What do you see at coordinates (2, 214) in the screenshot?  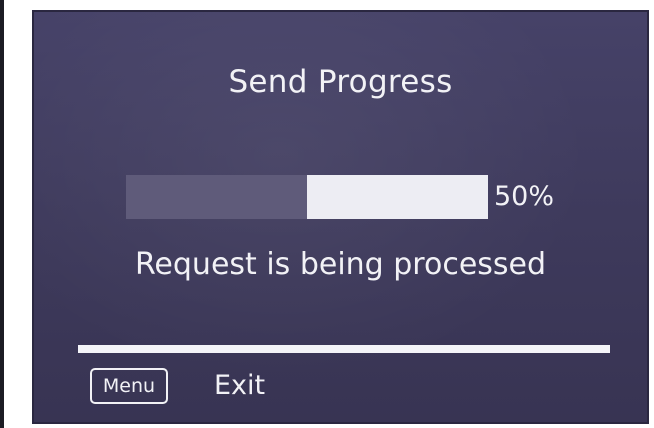 I see `device-bezel-edge` at bounding box center [2, 214].